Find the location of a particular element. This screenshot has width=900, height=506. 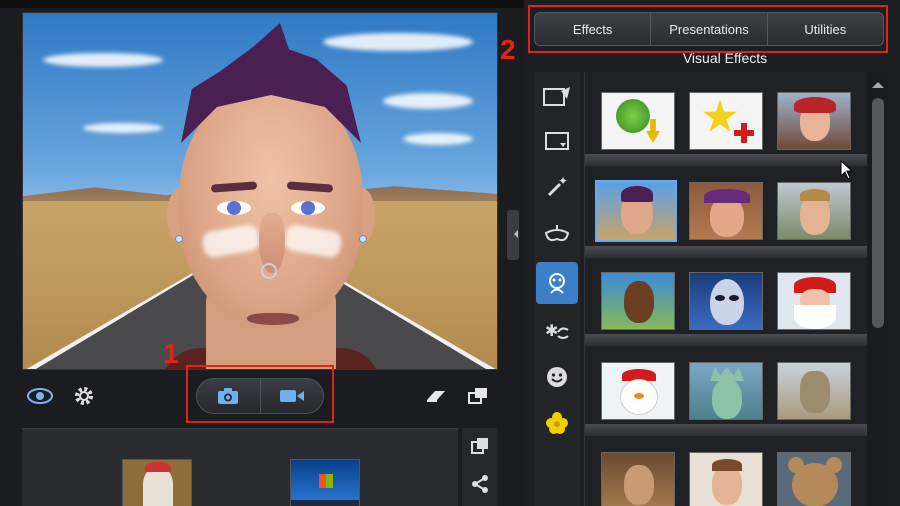

frame-icon is located at coordinates (557, 141).